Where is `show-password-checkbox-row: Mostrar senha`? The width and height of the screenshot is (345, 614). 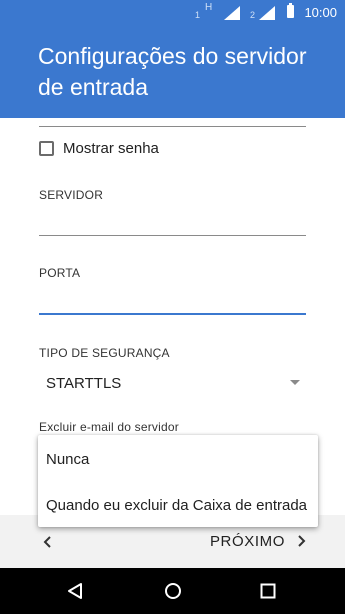 show-password-checkbox-row: Mostrar senha is located at coordinates (99, 148).